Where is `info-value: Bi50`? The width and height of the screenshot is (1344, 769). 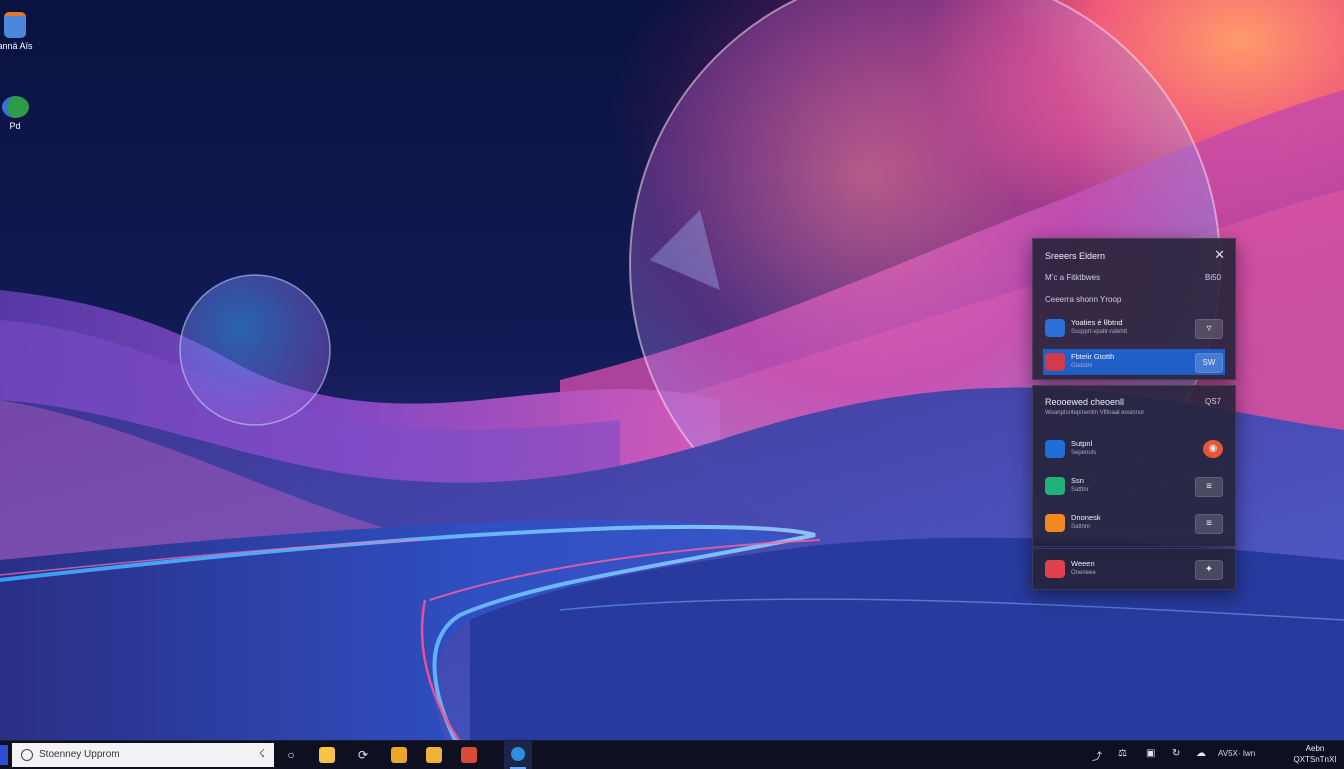 info-value: Bi50 is located at coordinates (1212, 277).